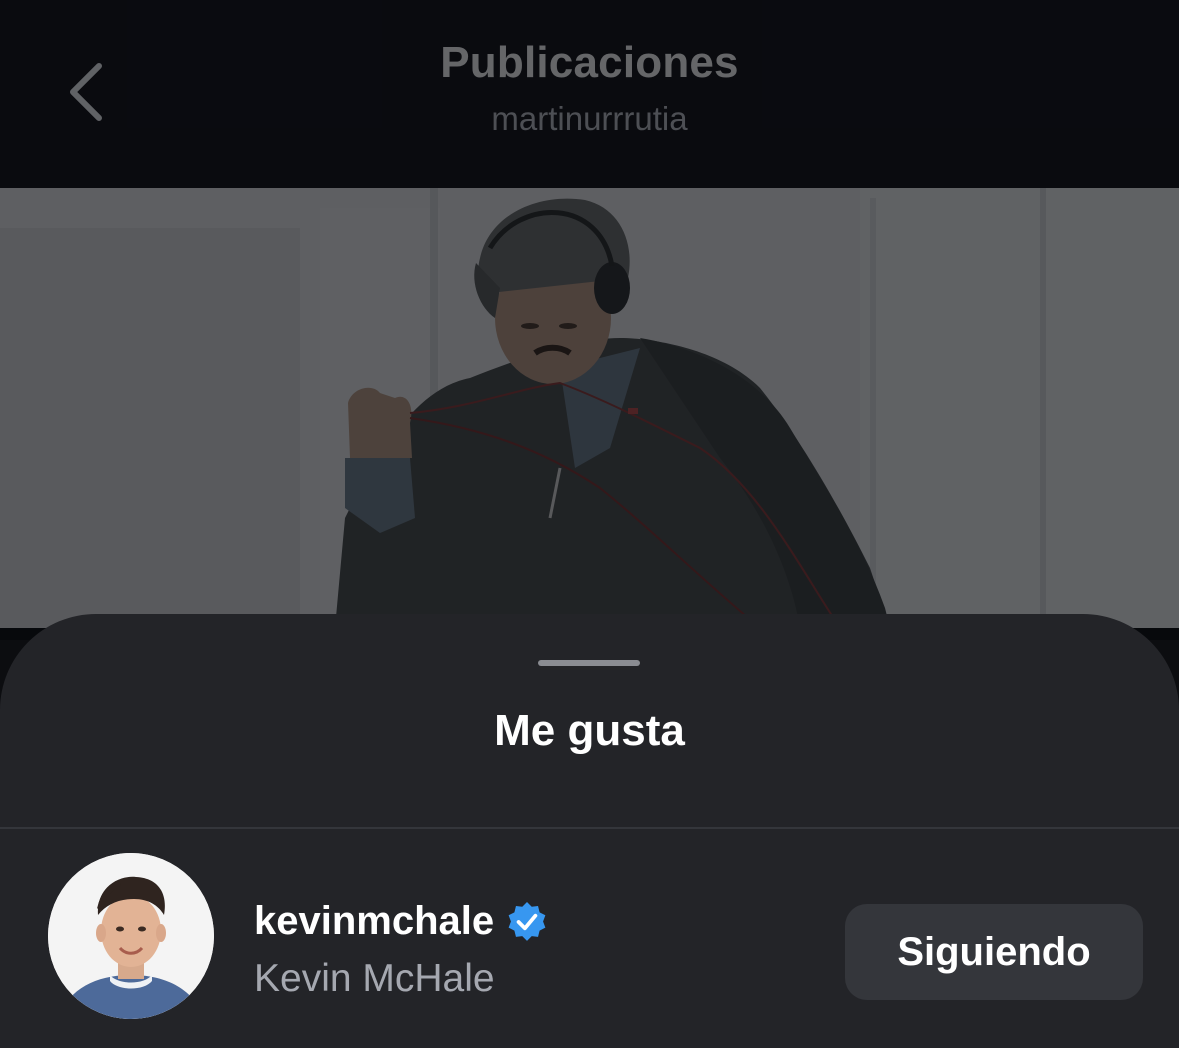  I want to click on sheet-grabber-handle, so click(589, 663).